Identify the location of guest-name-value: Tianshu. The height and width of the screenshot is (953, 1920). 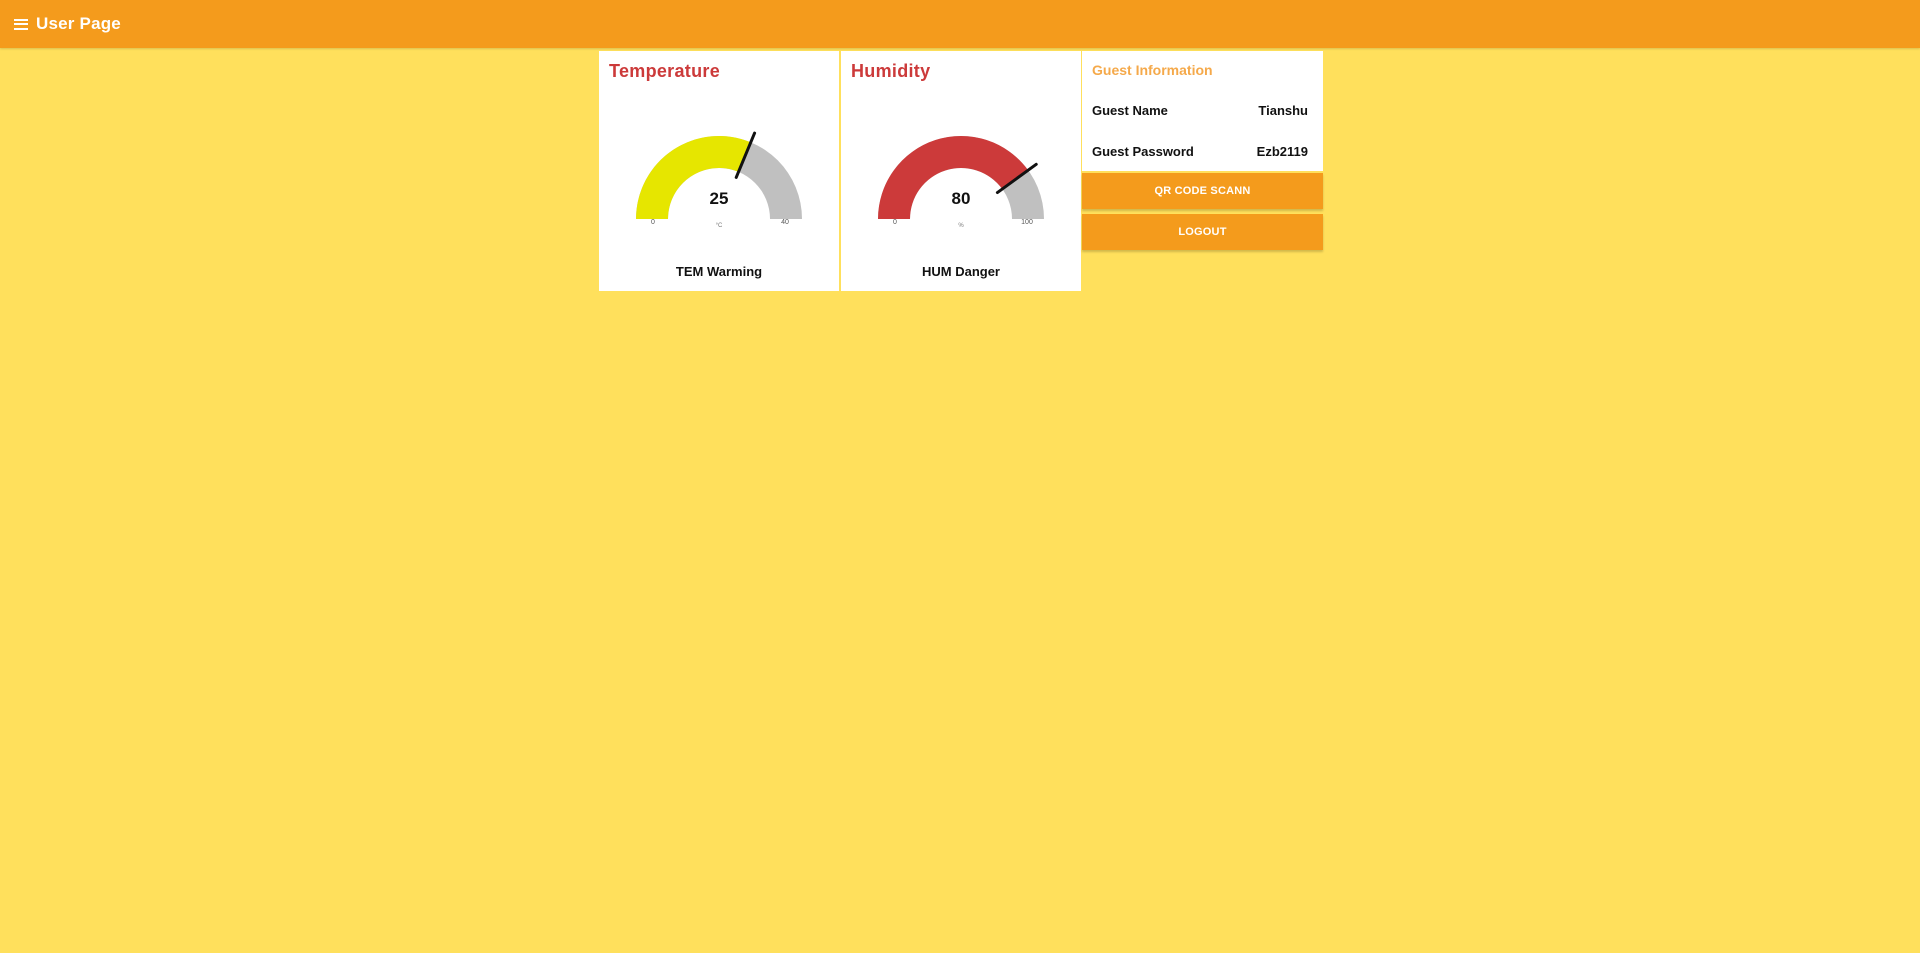
(1283, 110).